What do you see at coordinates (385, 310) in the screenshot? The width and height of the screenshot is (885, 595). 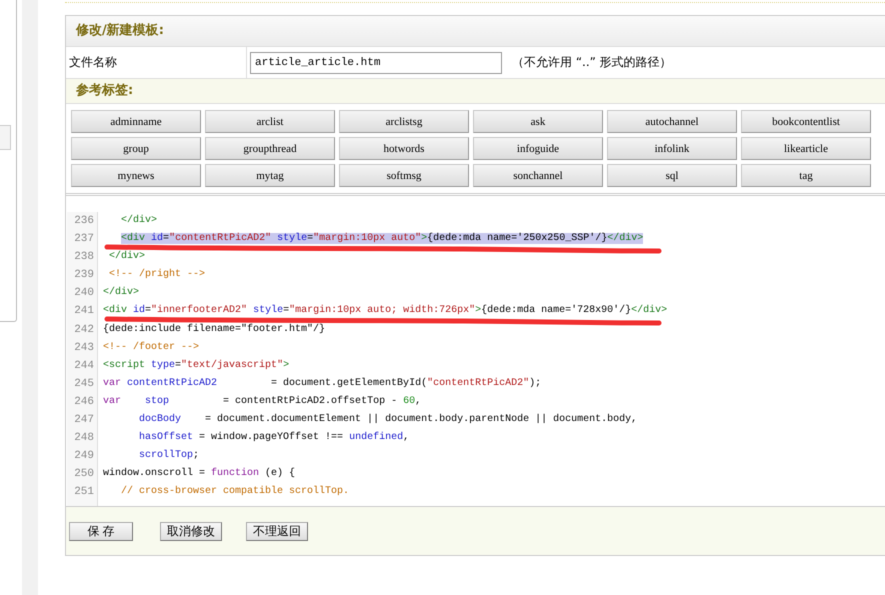 I see `code-line: <div id="innerfooterAD2" style="margin:10px auto; width:726px">{dede:mda name='728x90'/}</div>` at bounding box center [385, 310].